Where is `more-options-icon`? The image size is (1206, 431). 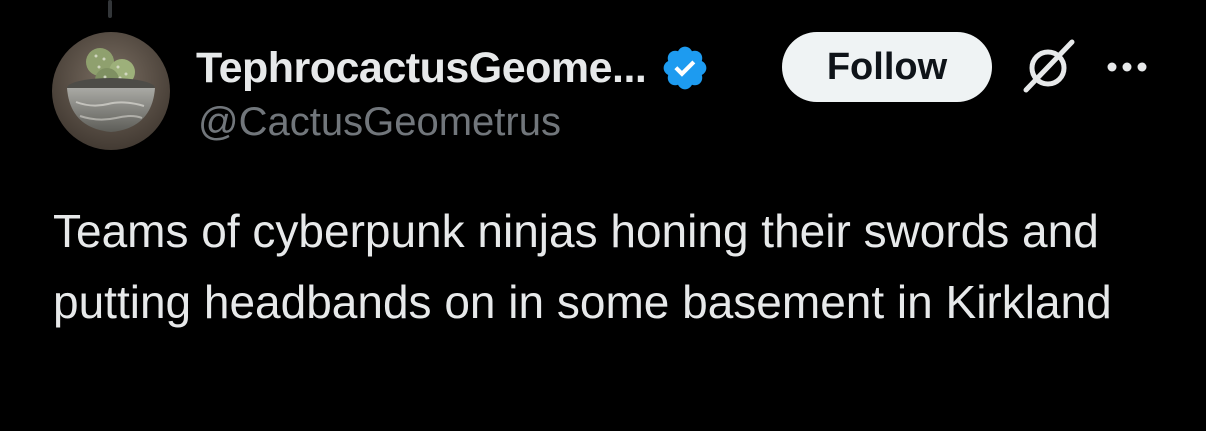
more-options-icon is located at coordinates (1127, 67).